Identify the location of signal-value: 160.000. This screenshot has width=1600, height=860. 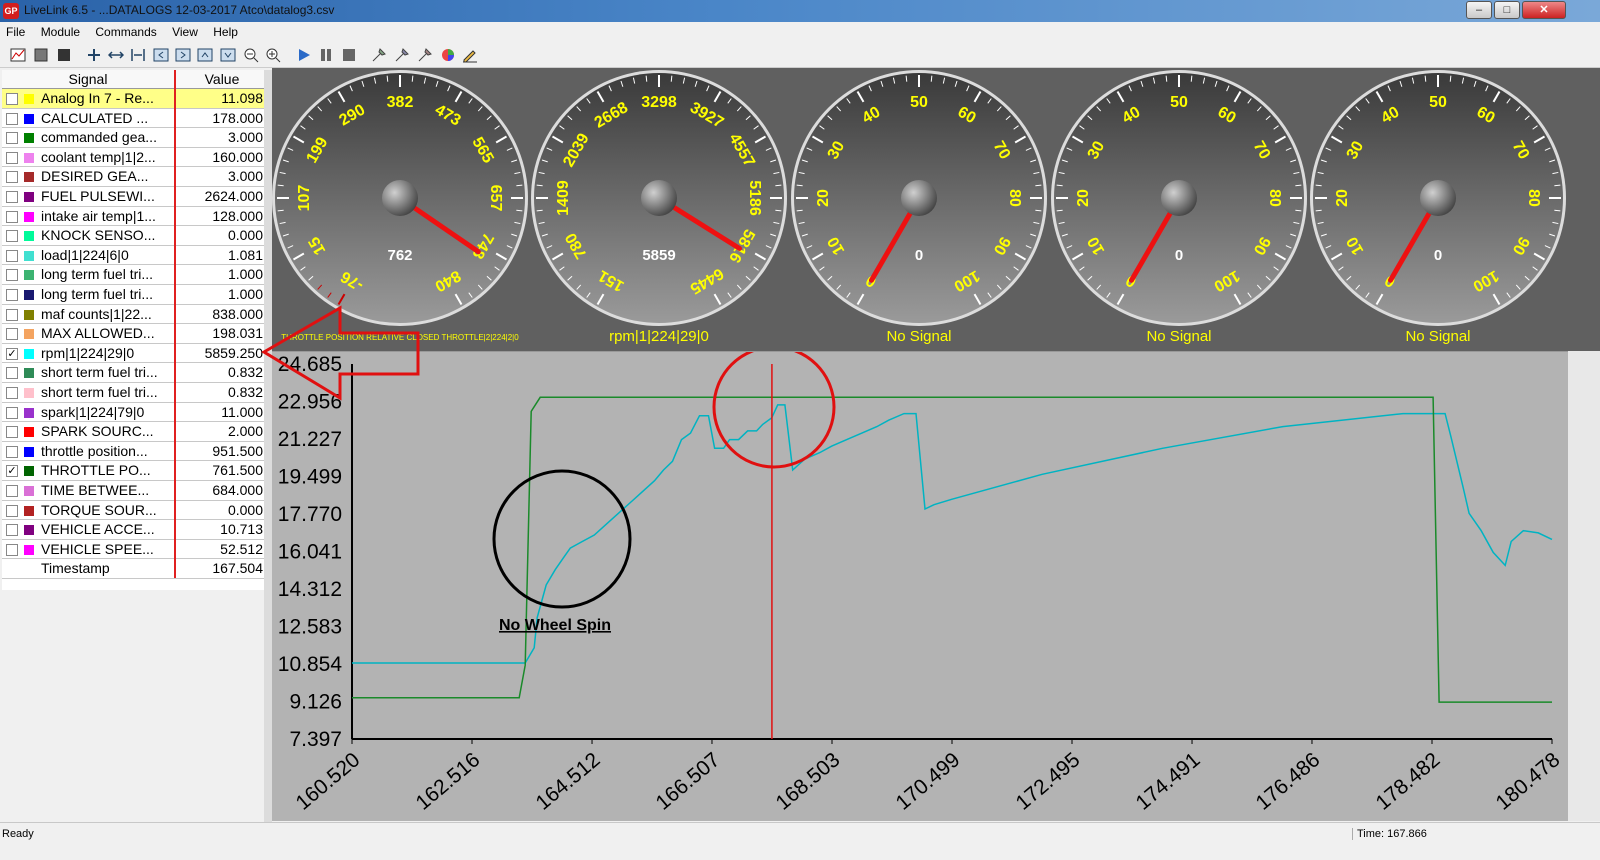
(237, 156).